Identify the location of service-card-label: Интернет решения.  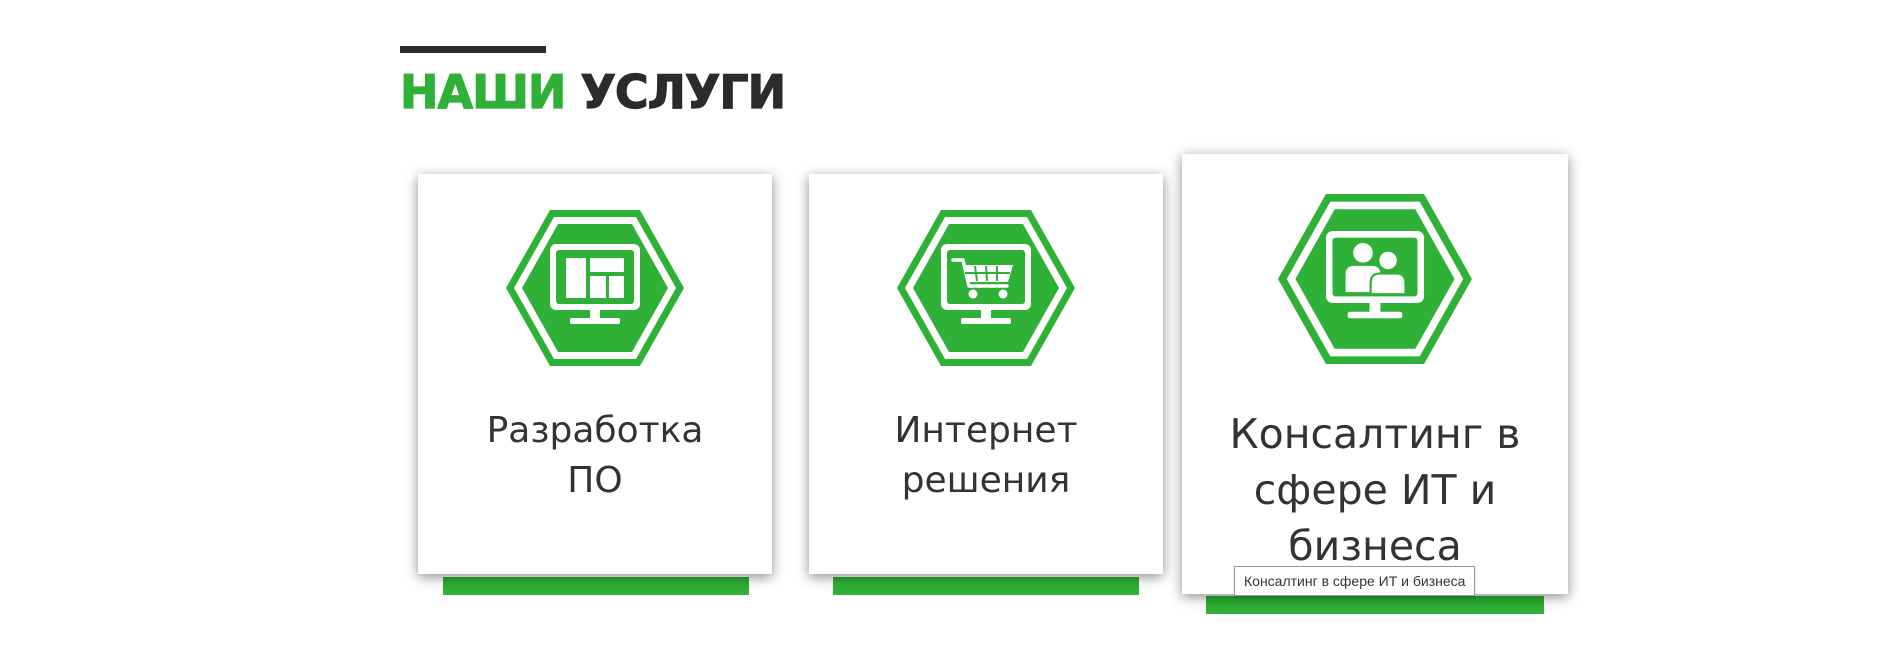
(986, 455).